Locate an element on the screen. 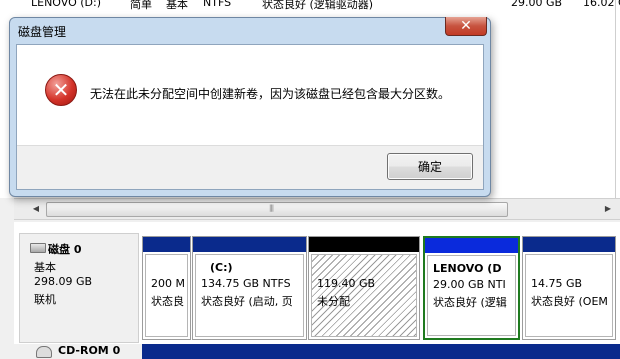 This screenshot has width=620, height=359. partition-unallocated: 119.40 GB 未分配 is located at coordinates (364, 288).